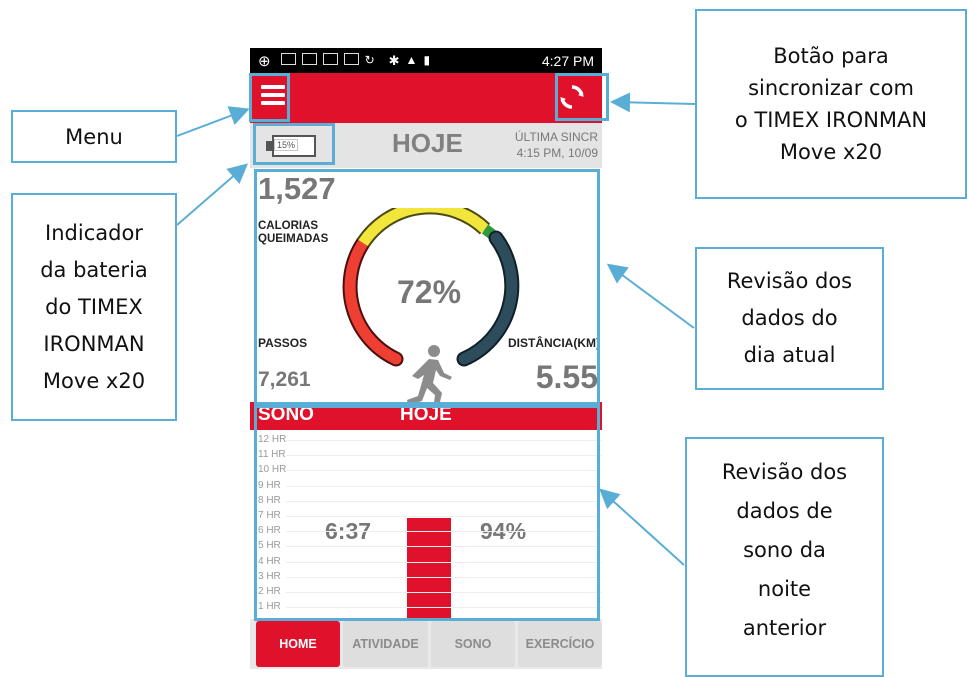 This screenshot has width=969, height=677. Describe the element at coordinates (653, 102) in the screenshot. I see `sync-arrow` at that location.